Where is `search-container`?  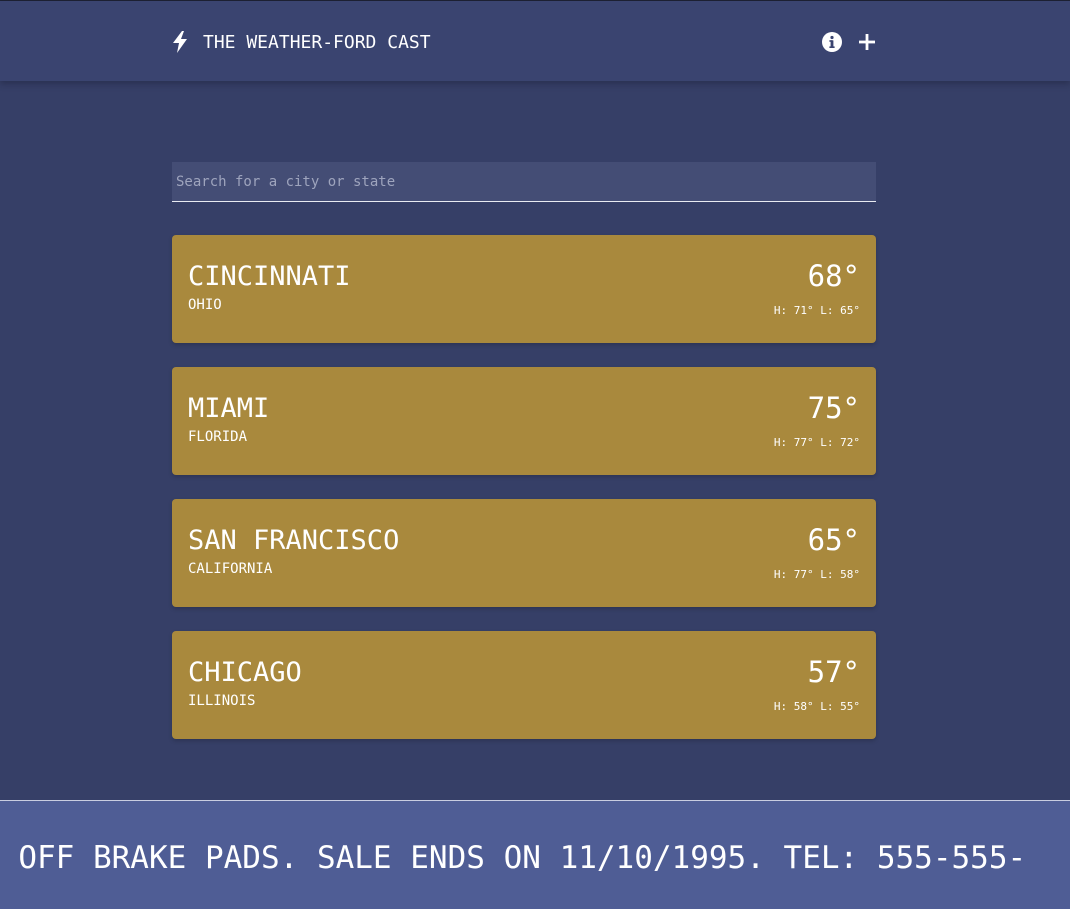
search-container is located at coordinates (524, 182).